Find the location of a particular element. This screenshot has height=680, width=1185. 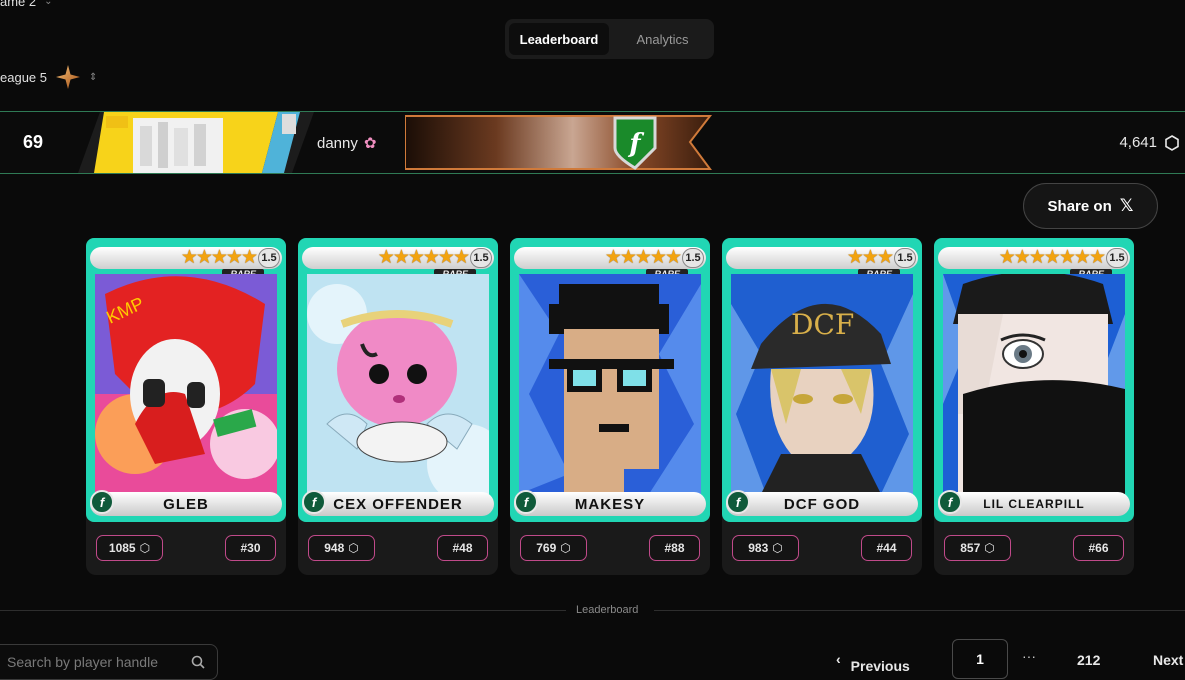

card-stars-bar: ★★★★★★ 1.5 is located at coordinates (398, 258).